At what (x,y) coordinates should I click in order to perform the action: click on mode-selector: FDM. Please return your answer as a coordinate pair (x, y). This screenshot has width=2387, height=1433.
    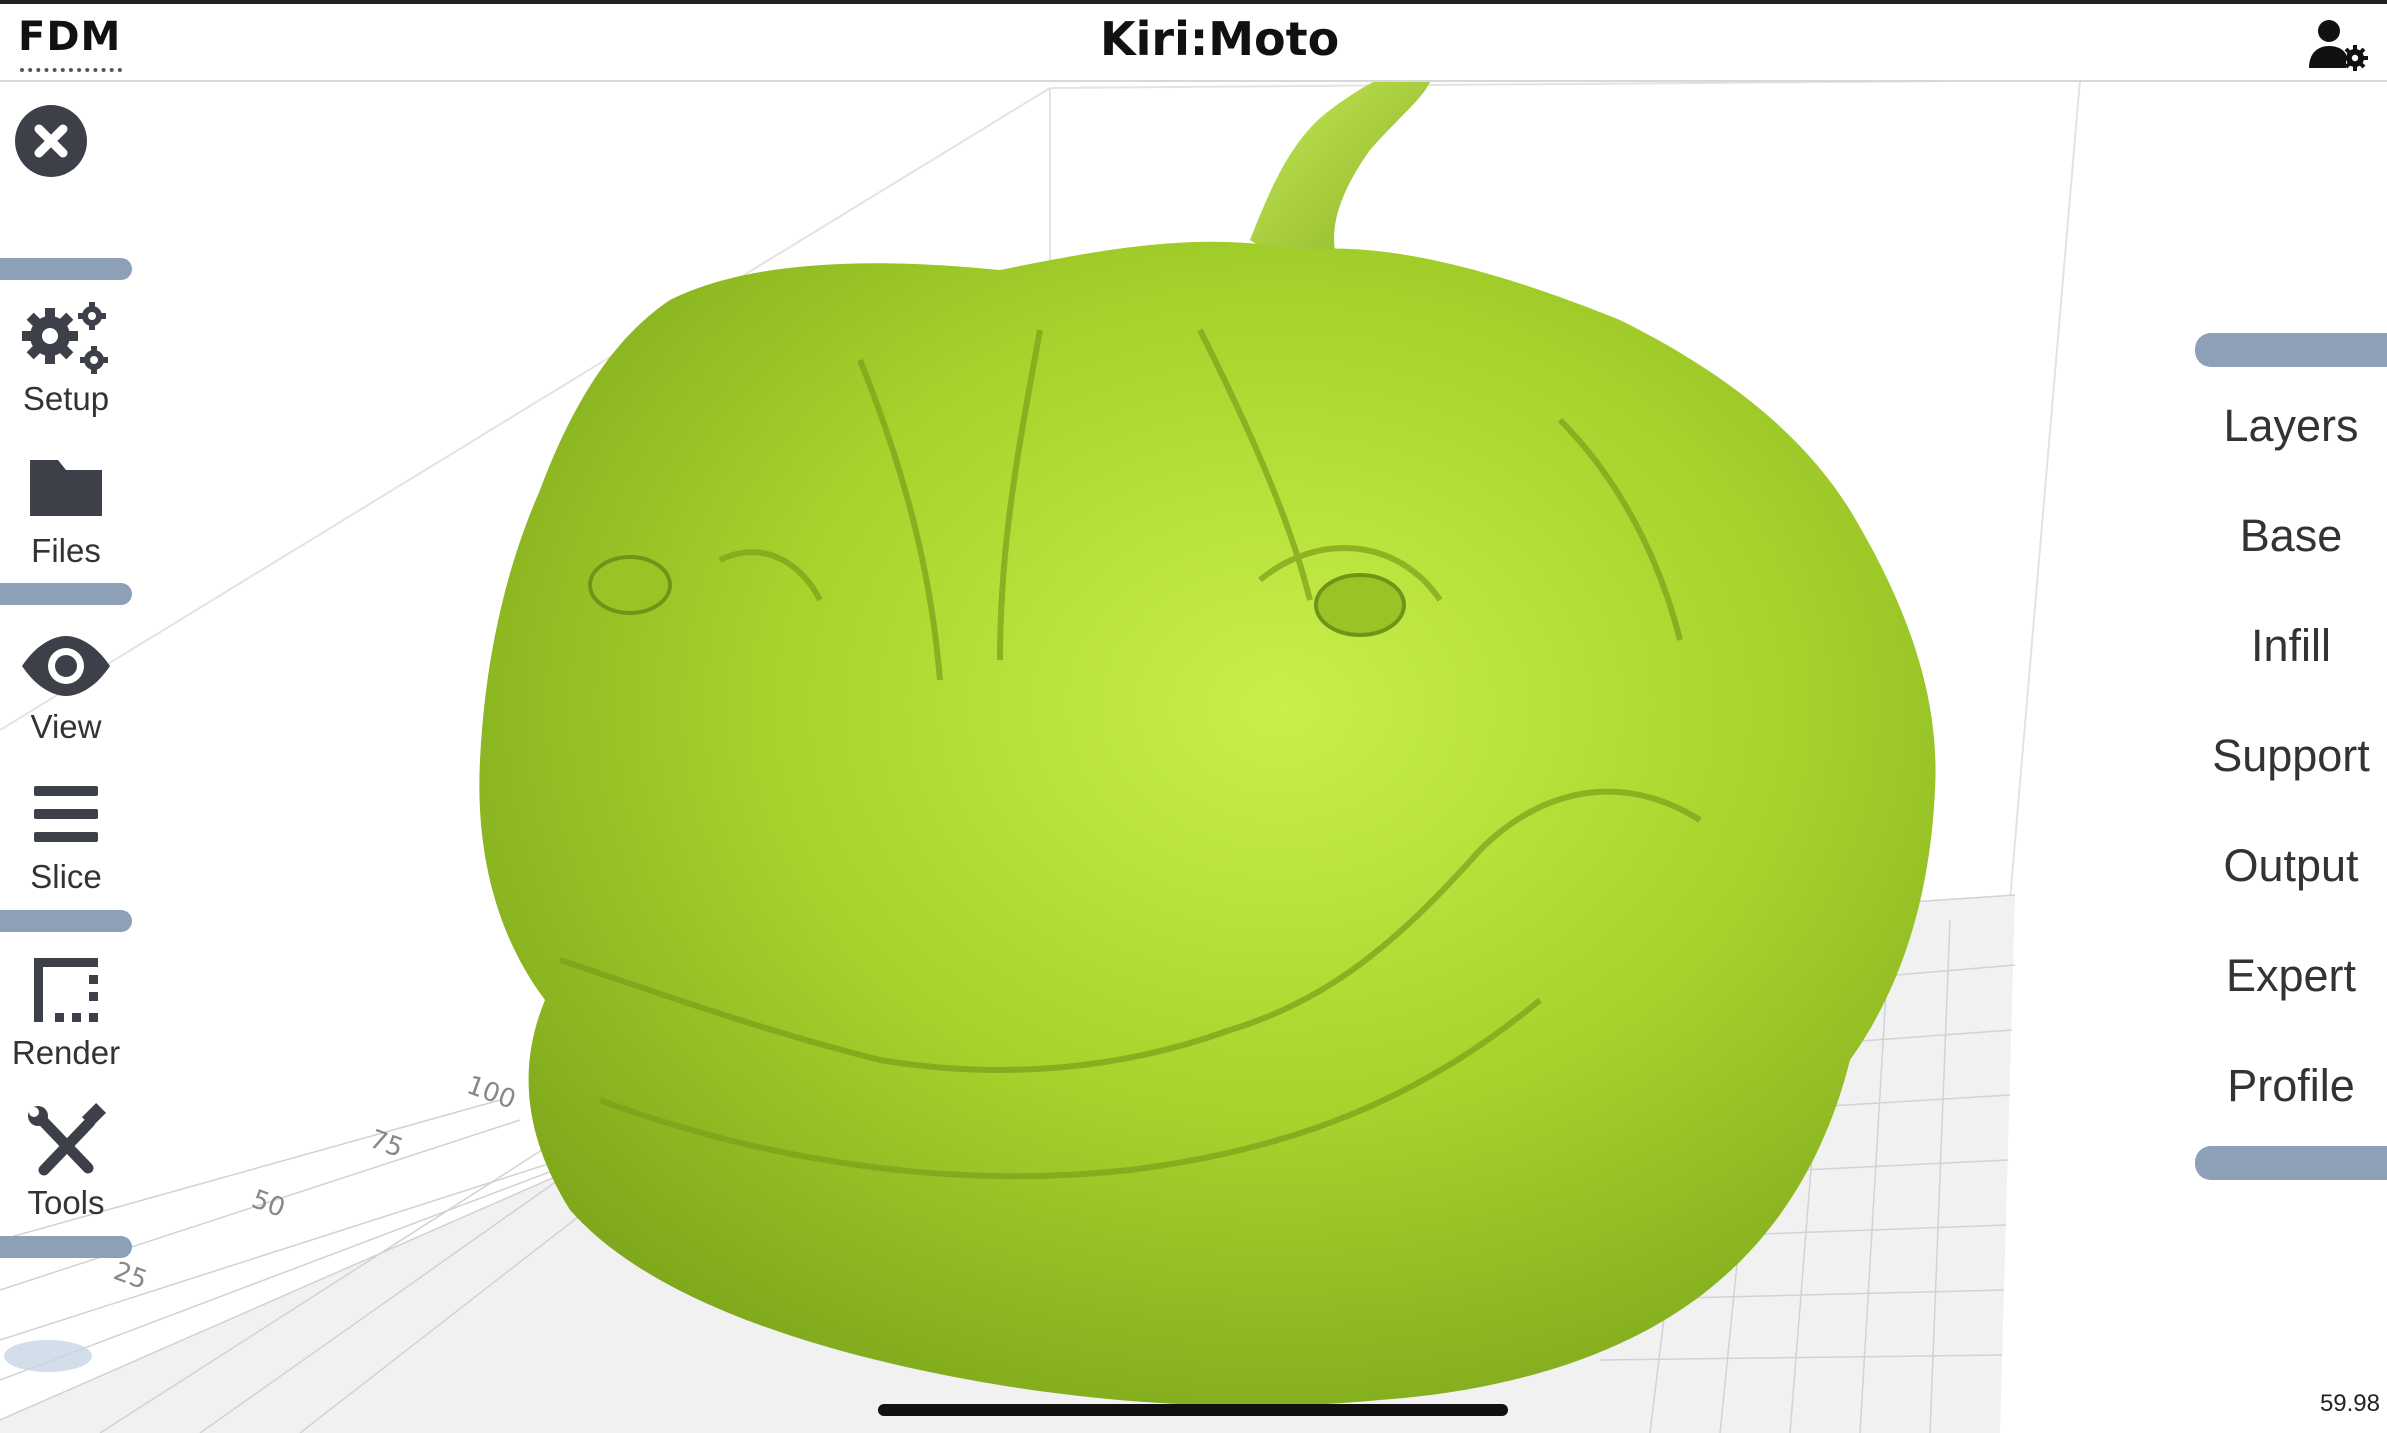
    Looking at the image, I should click on (69, 37).